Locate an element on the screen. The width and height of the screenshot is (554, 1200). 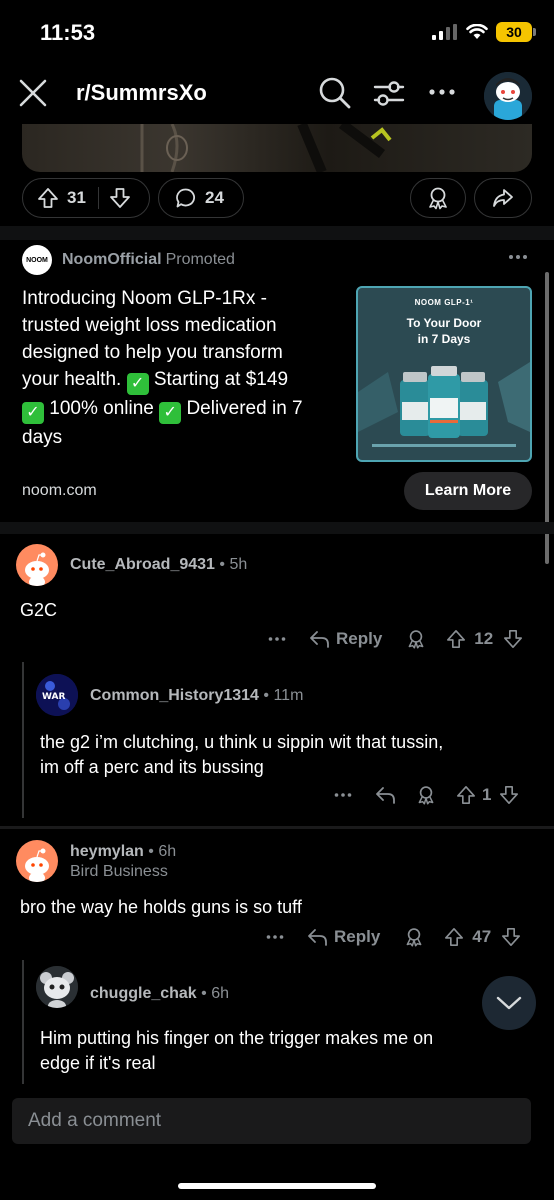
vote-pill: 31 is located at coordinates (86, 198).